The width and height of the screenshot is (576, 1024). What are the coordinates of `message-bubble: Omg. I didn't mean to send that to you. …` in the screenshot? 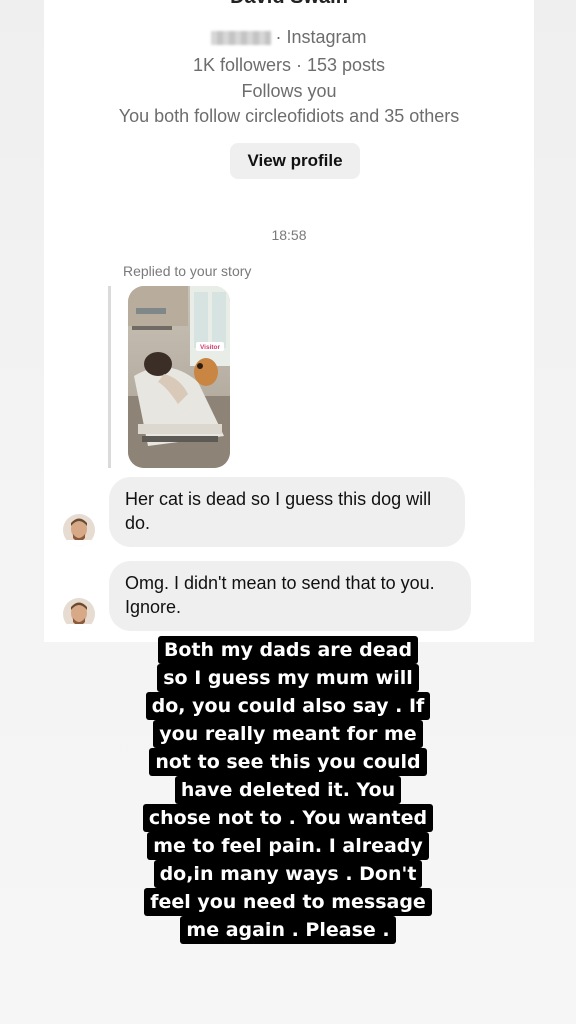 It's located at (290, 596).